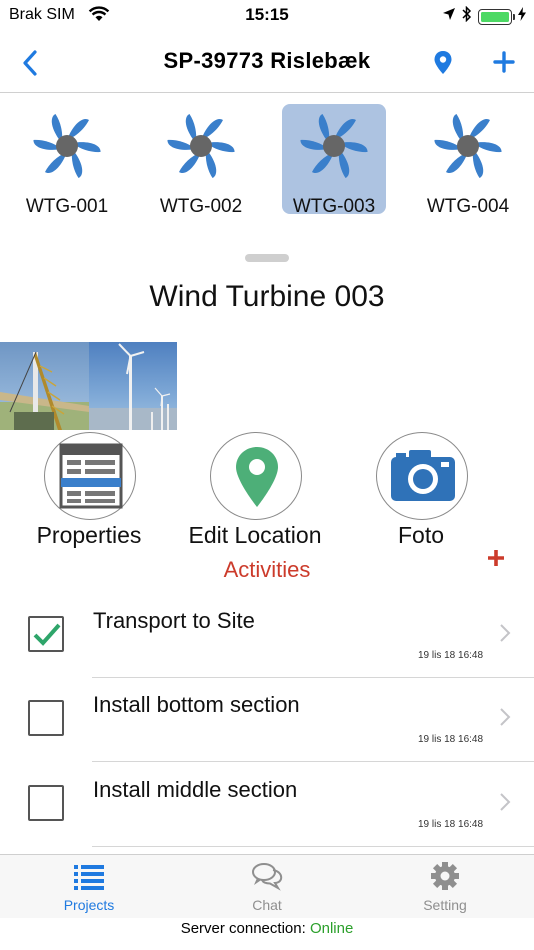  Describe the element at coordinates (449, 16) in the screenshot. I see `location-arrow-icon` at that location.